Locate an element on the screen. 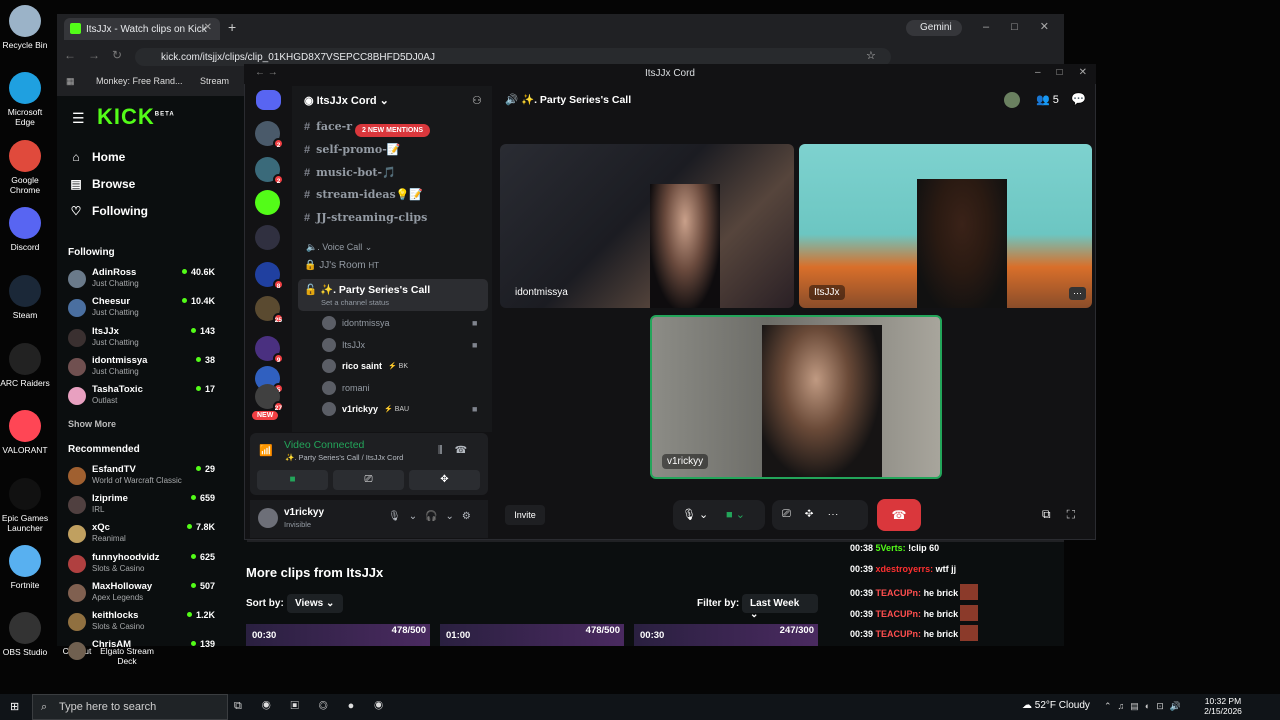 The width and height of the screenshot is (1280, 720). new-tab-button: + is located at coordinates (232, 27).